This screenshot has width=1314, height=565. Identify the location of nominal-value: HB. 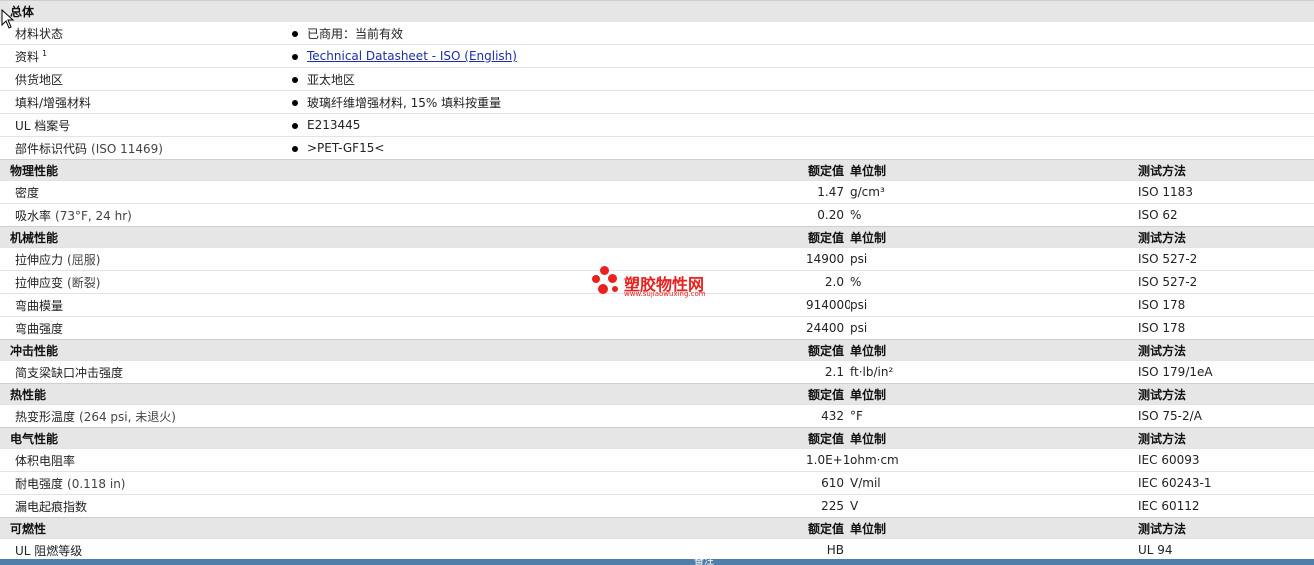
(828, 549).